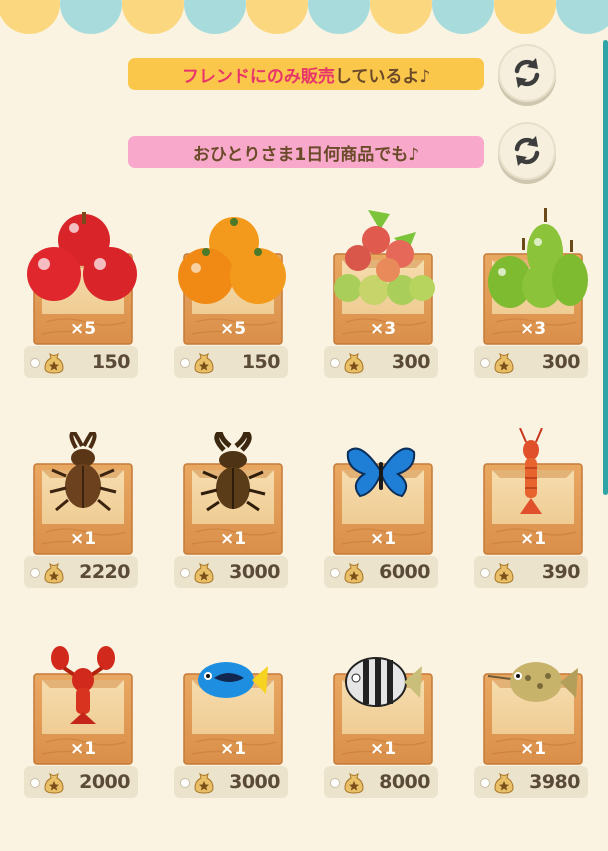 This screenshot has height=851, width=608. What do you see at coordinates (258, 76) in the screenshot?
I see `banner-highlight-text: フレンドにのみ販売` at bounding box center [258, 76].